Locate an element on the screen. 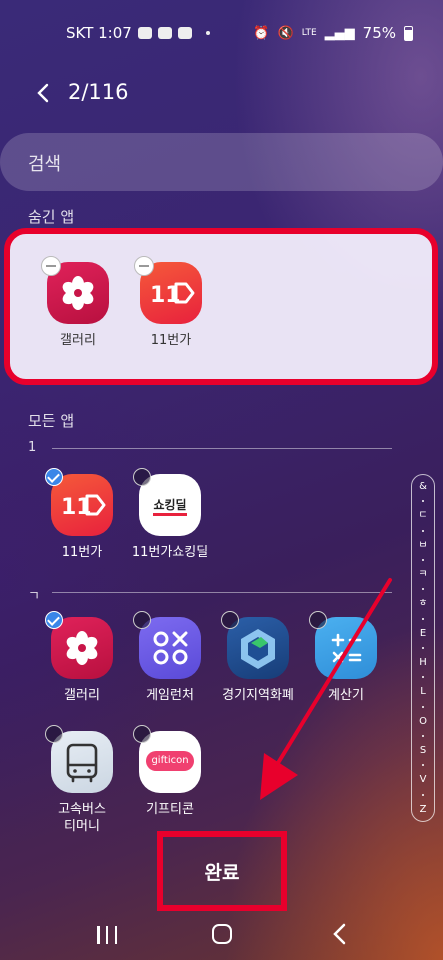  battery-icon is located at coordinates (408, 33).